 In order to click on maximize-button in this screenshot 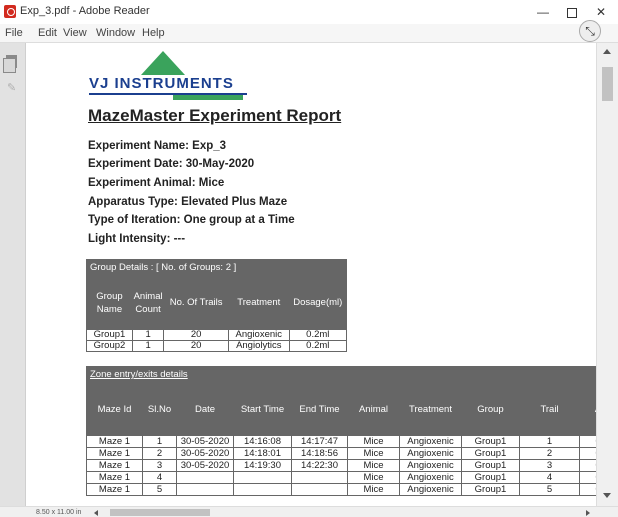, I will do `click(572, 12)`.